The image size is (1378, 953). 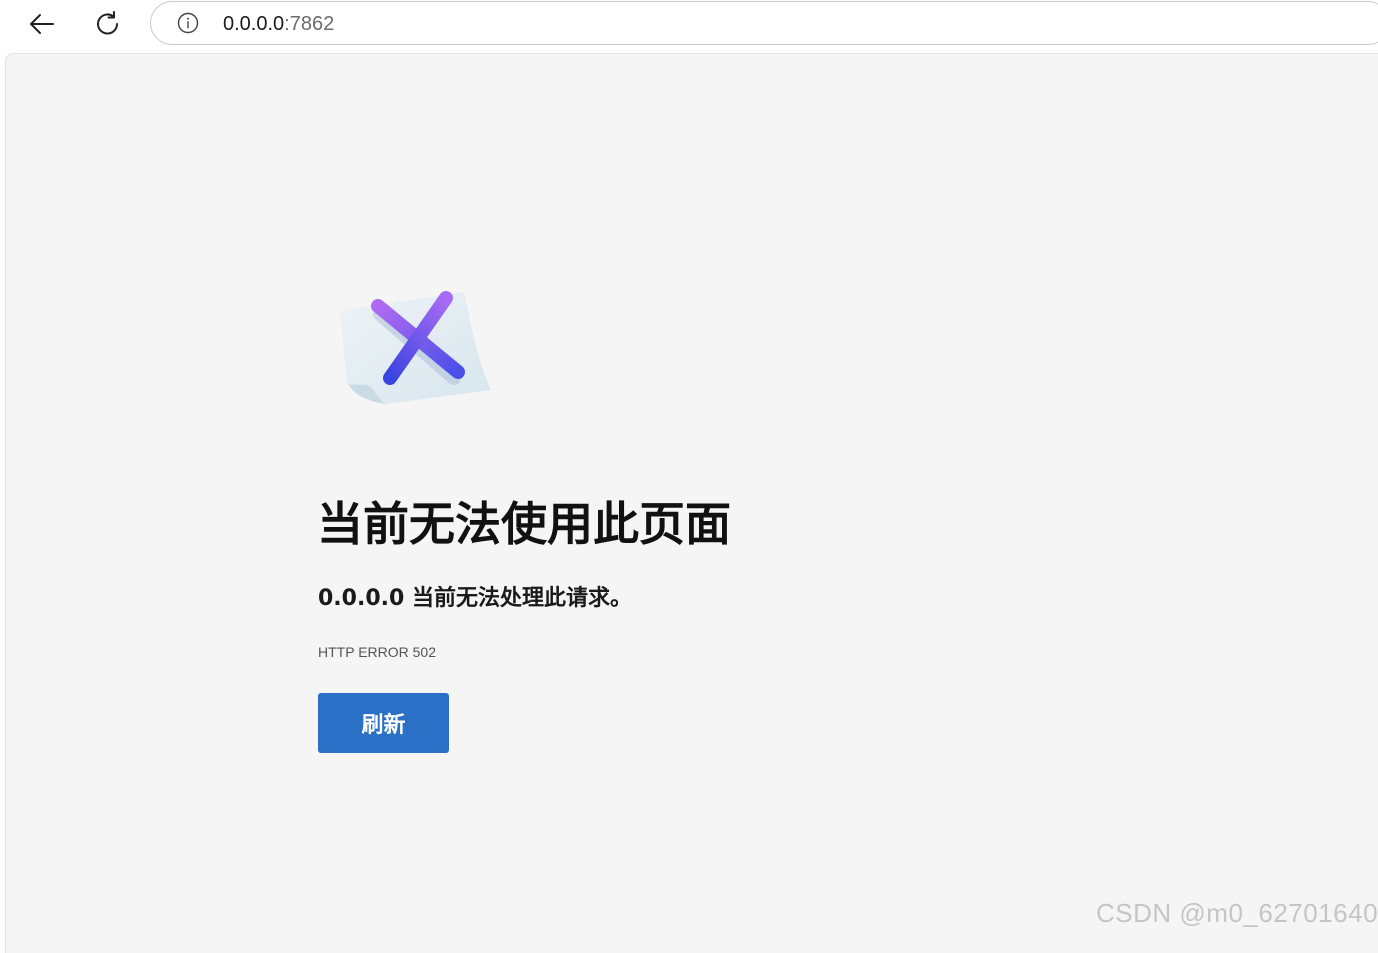 I want to click on reload-button, so click(x=108, y=24).